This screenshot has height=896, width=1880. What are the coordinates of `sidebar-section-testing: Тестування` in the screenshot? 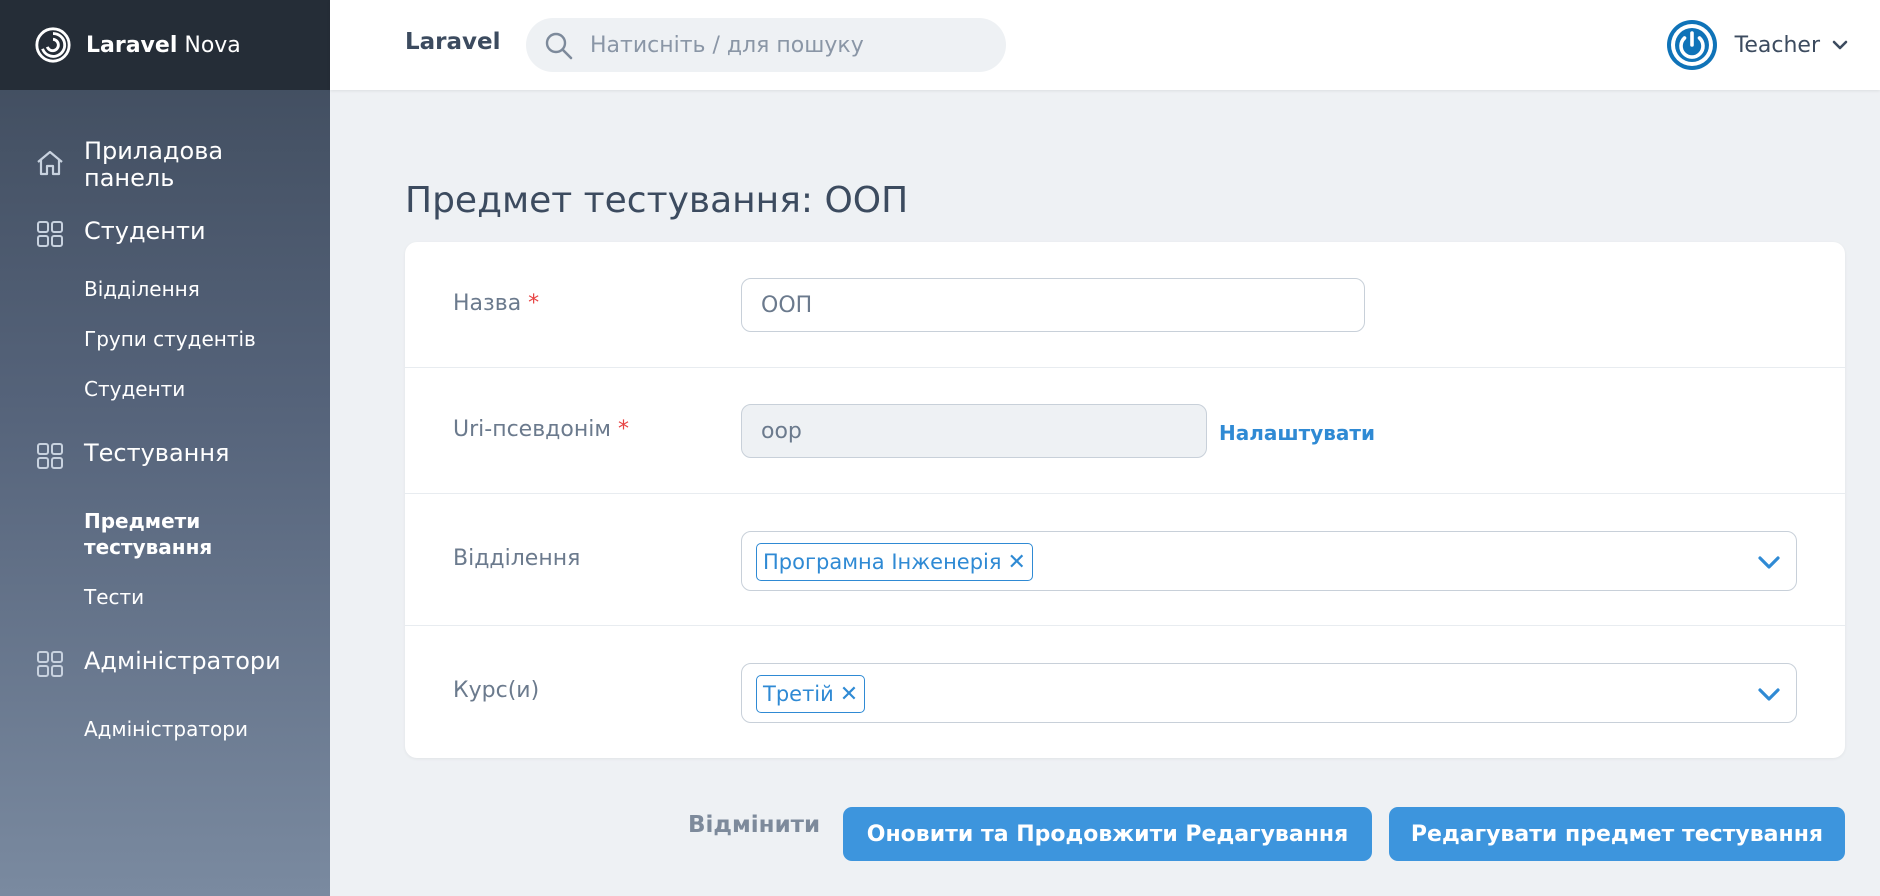 It's located at (165, 456).